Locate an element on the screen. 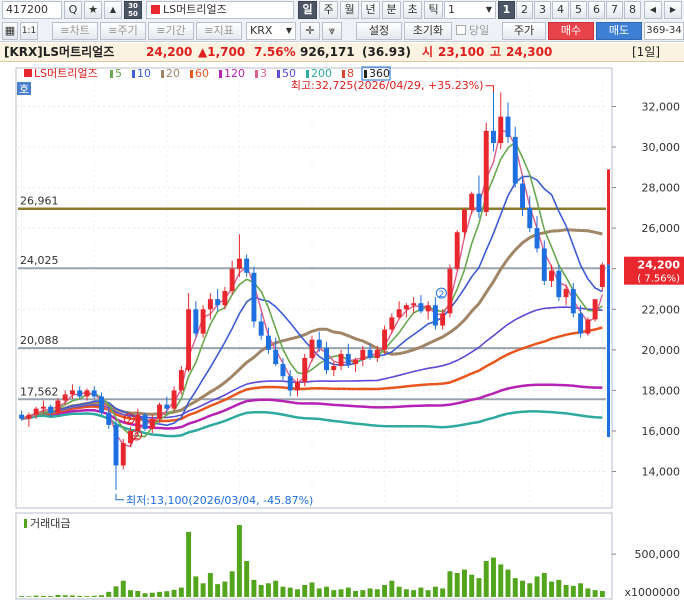  today-checkbox: 당일 is located at coordinates (472, 32).